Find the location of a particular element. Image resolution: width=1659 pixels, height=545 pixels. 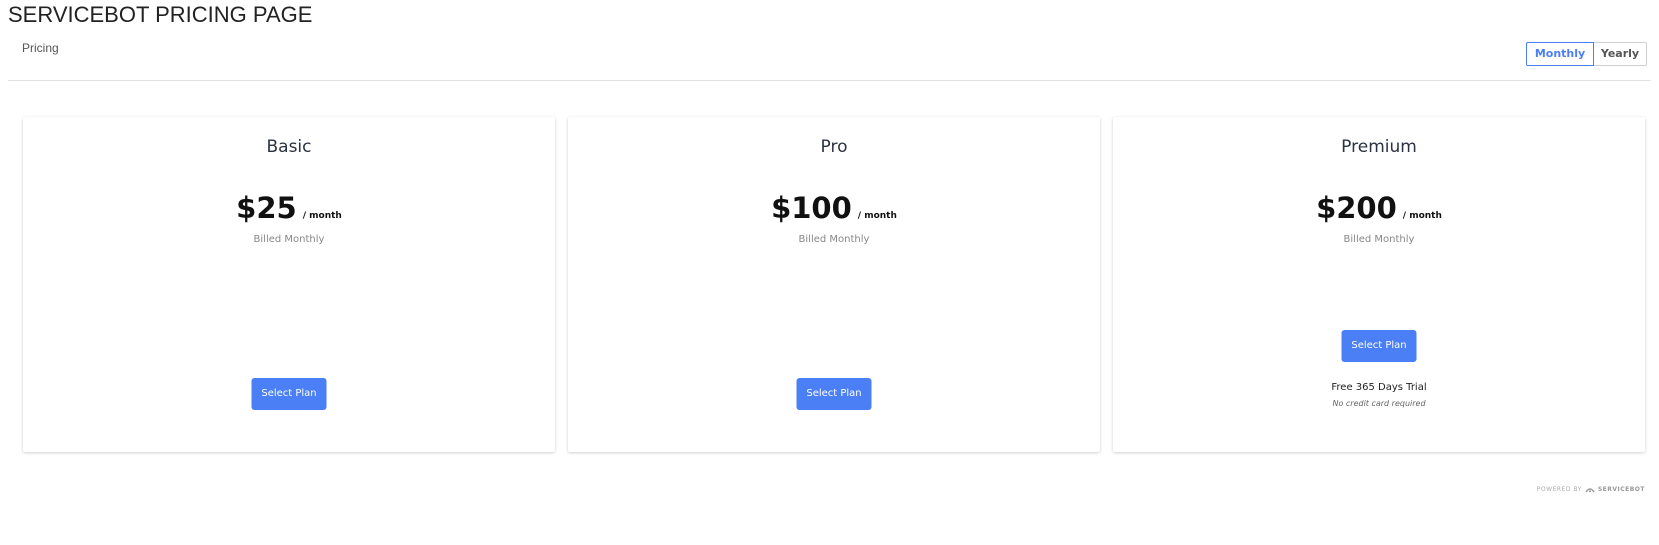

price-amount: $200 is located at coordinates (1356, 208).